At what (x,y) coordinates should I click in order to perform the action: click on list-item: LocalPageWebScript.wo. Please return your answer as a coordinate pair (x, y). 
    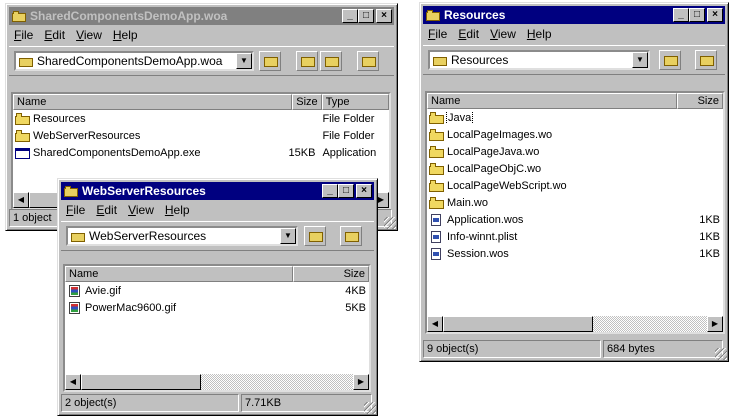
    Looking at the image, I should click on (575, 185).